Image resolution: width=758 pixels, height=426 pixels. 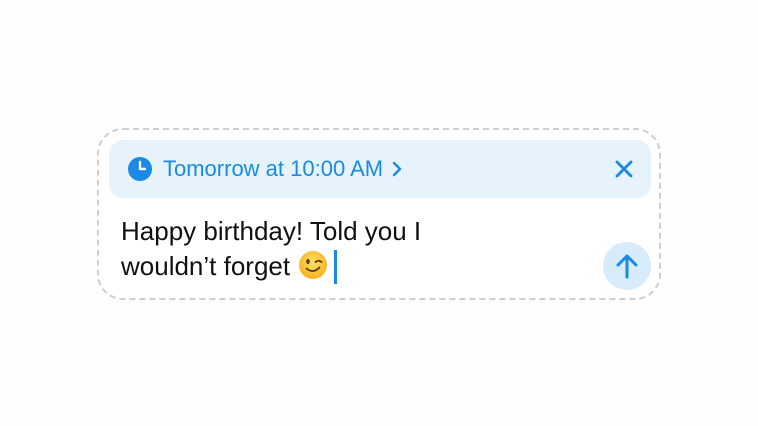 I want to click on scheduled-send-banner: Tomorrow at 10:00 AM, so click(x=380, y=169).